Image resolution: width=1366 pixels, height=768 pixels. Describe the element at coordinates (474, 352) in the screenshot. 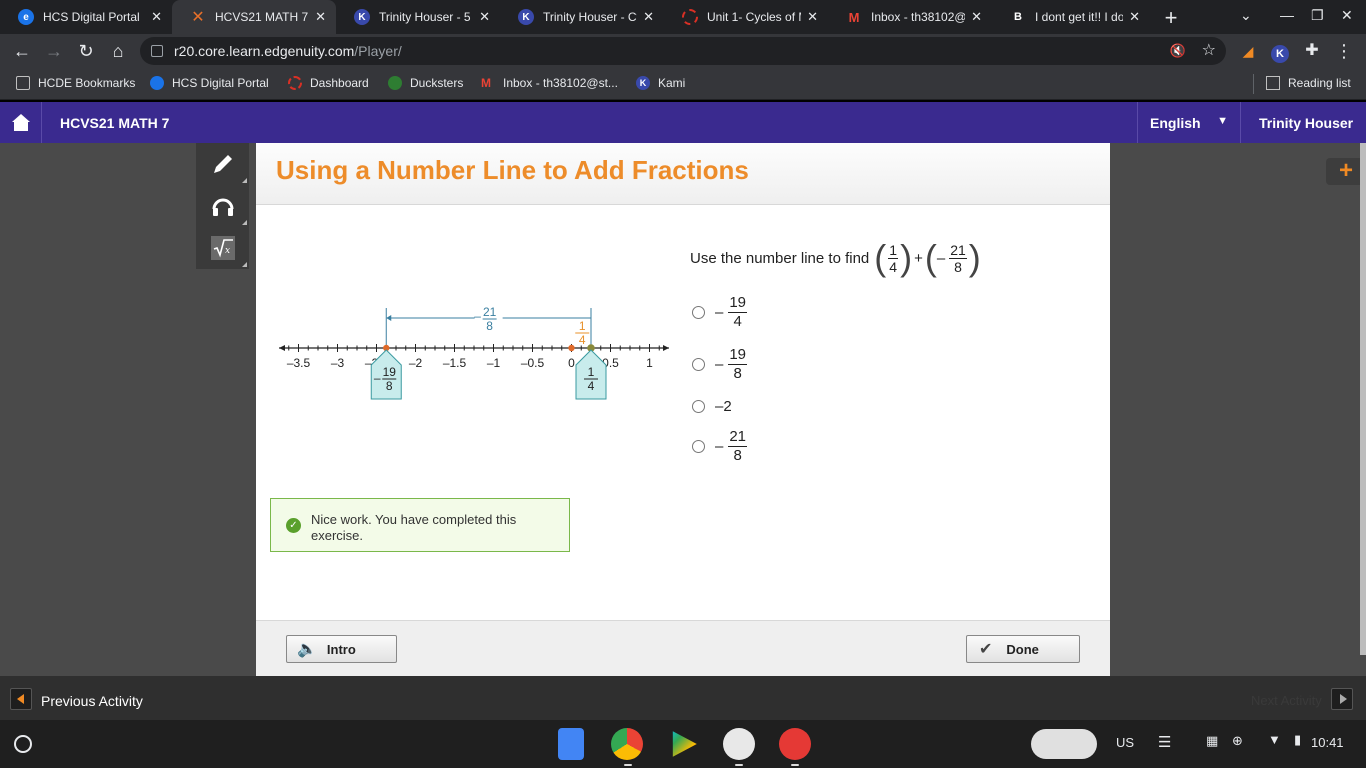

I see `number-line: –3.5–3–2.5–2–1.5–1–0.500.51–21814–19814` at that location.